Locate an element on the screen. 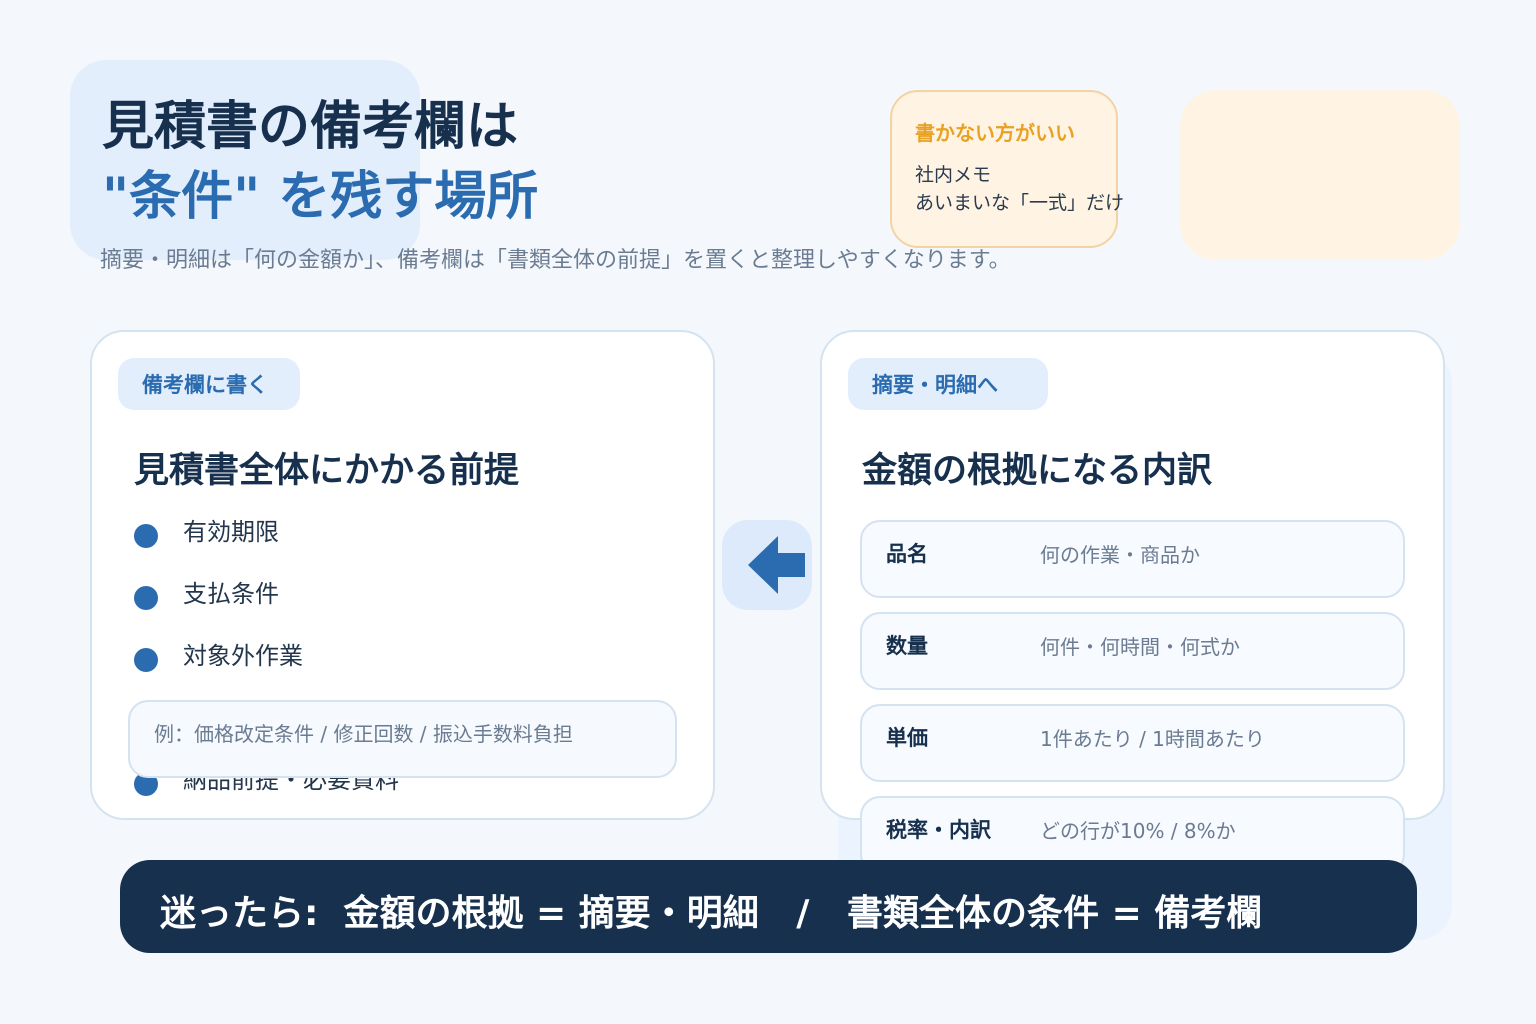  remarks-list-item: 対象外作業 is located at coordinates (243, 656).